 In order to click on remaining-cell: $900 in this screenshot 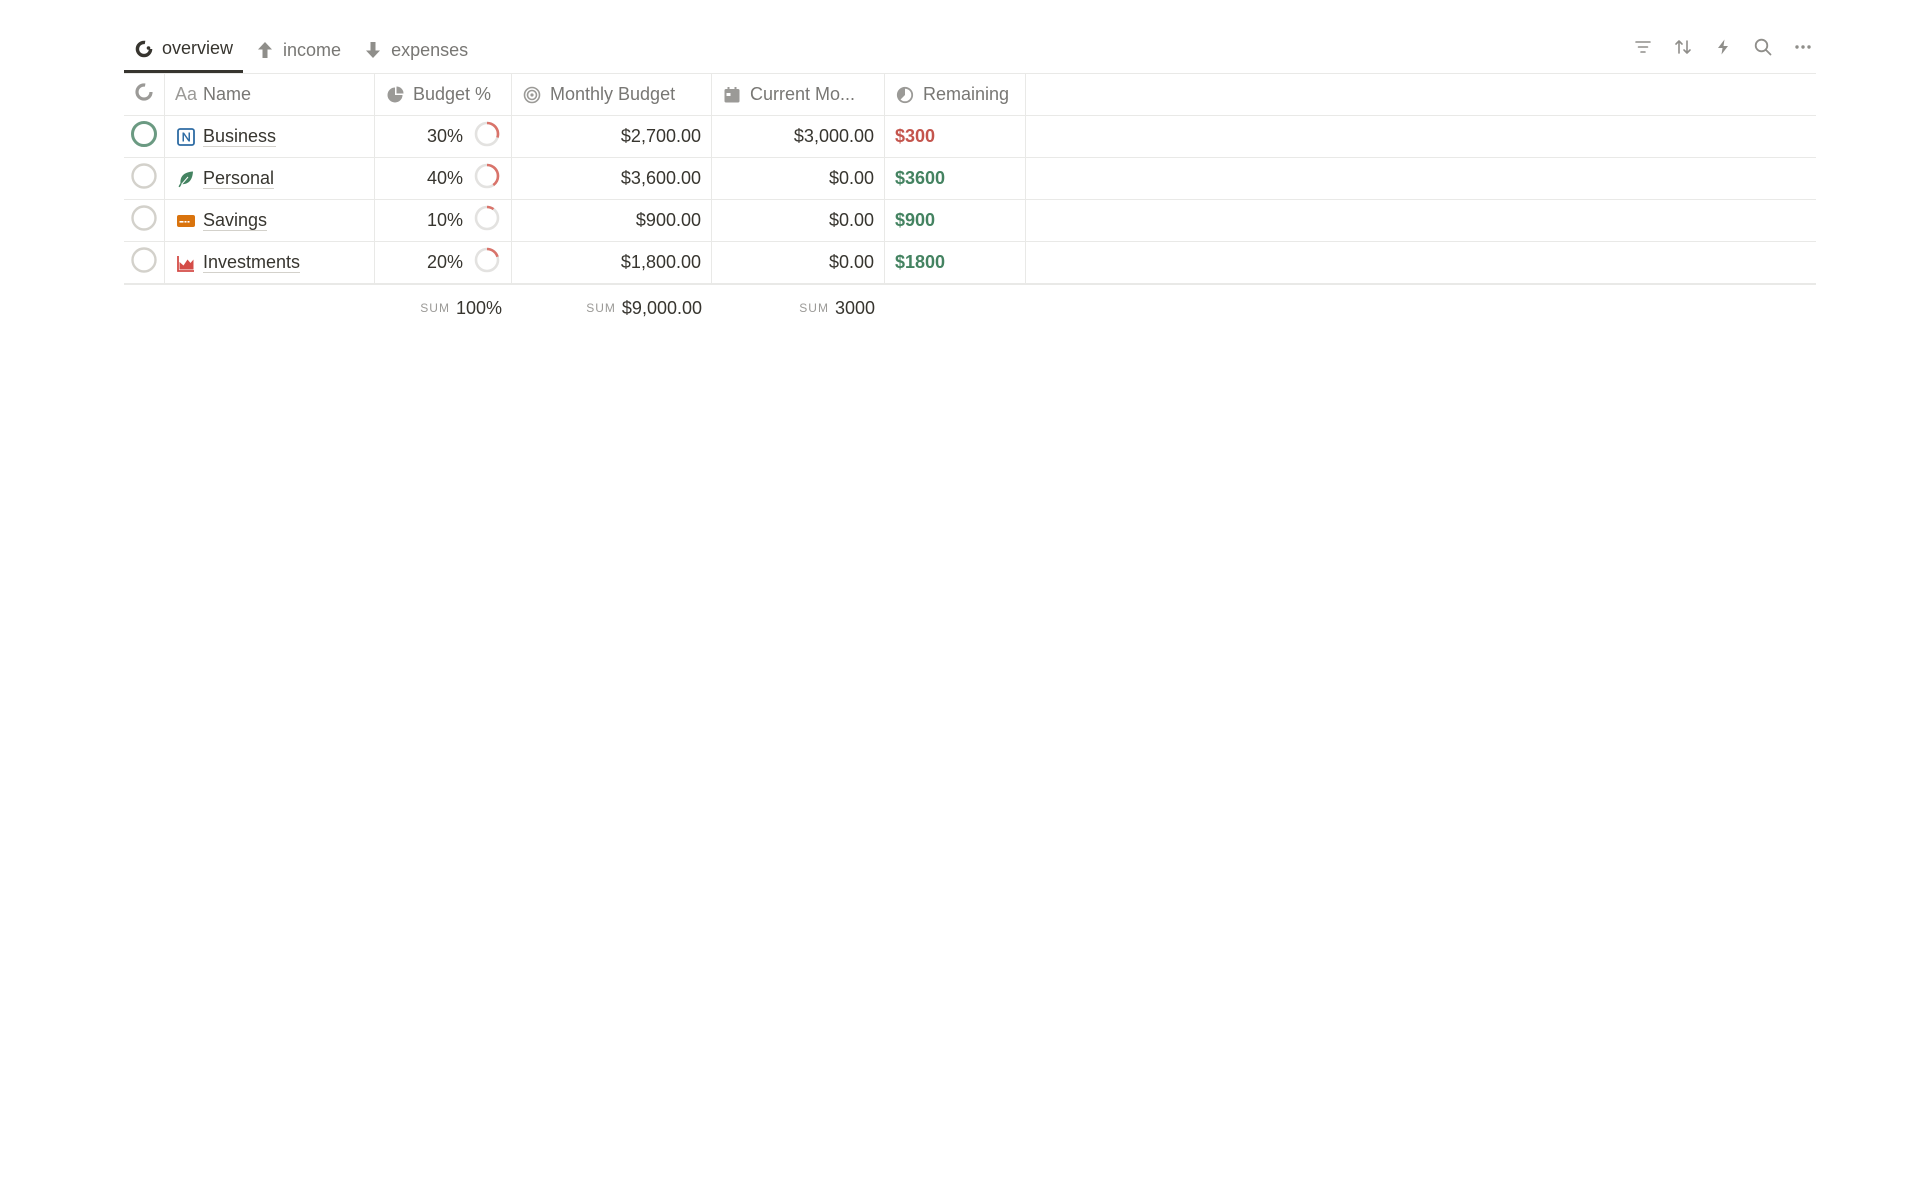, I will do `click(955, 220)`.